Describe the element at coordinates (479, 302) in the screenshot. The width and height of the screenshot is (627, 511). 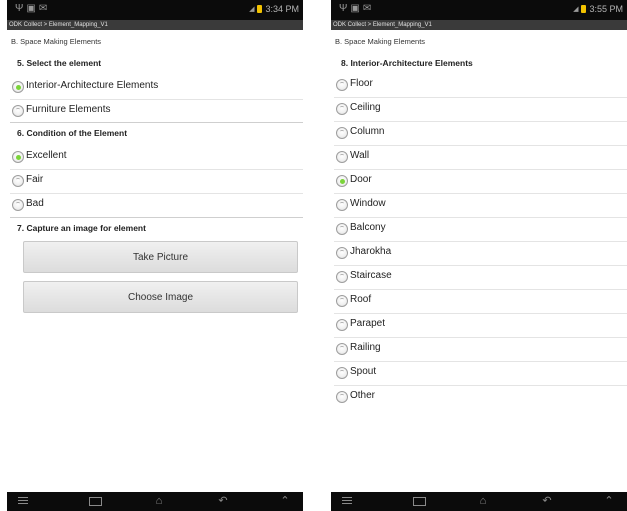
I see `radio-option: Roof` at that location.